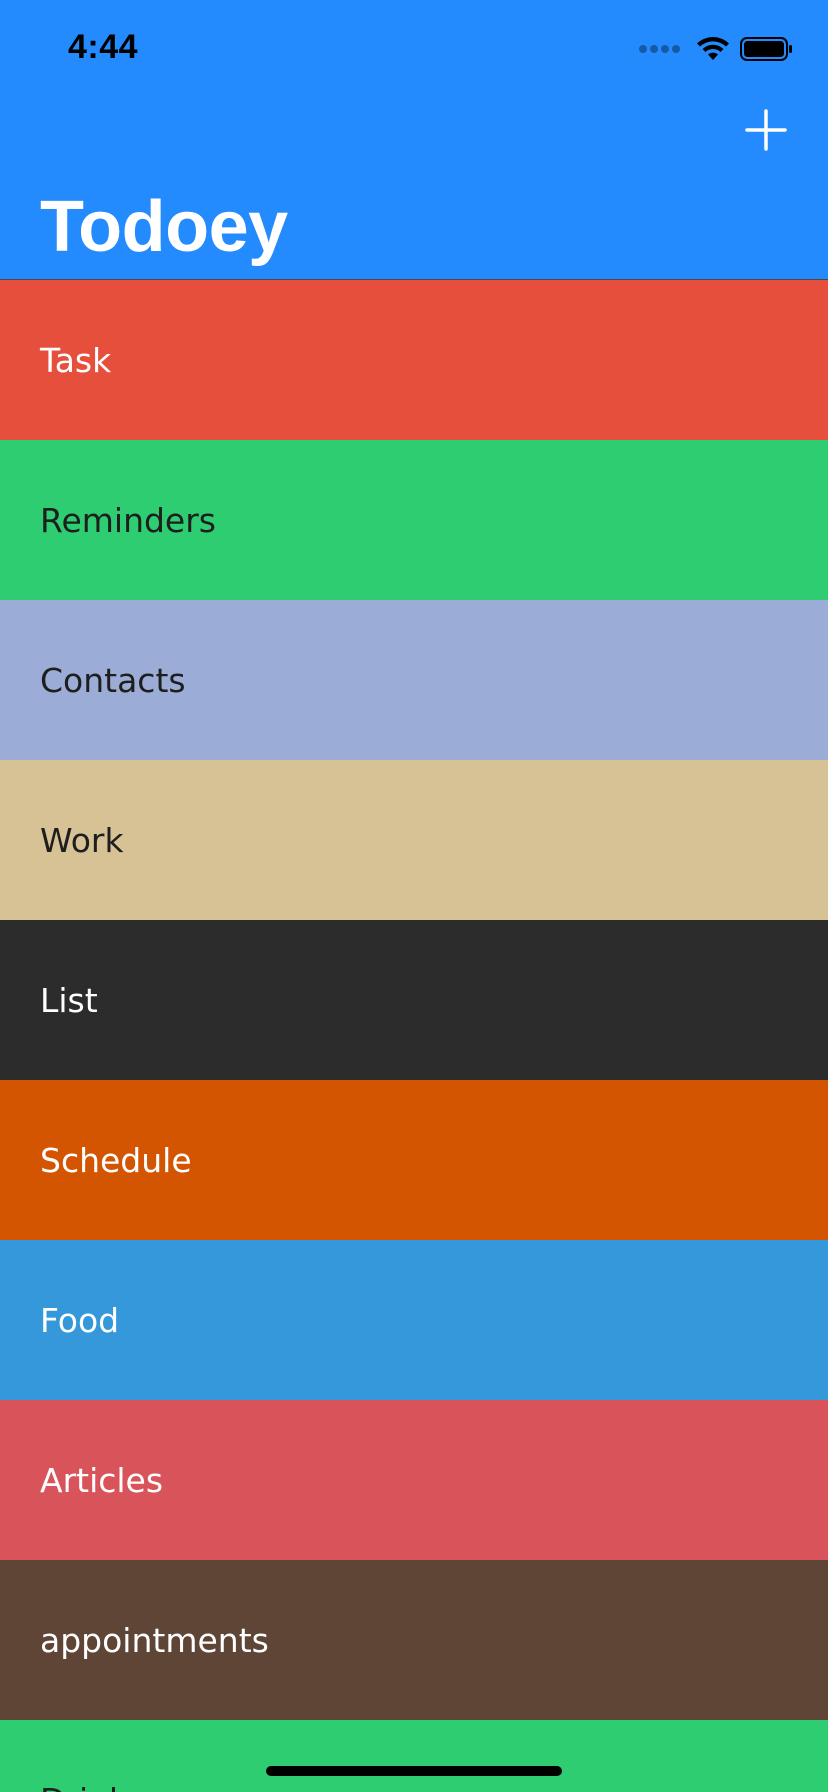  Describe the element at coordinates (164, 227) in the screenshot. I see `page-title: Todoey` at that location.